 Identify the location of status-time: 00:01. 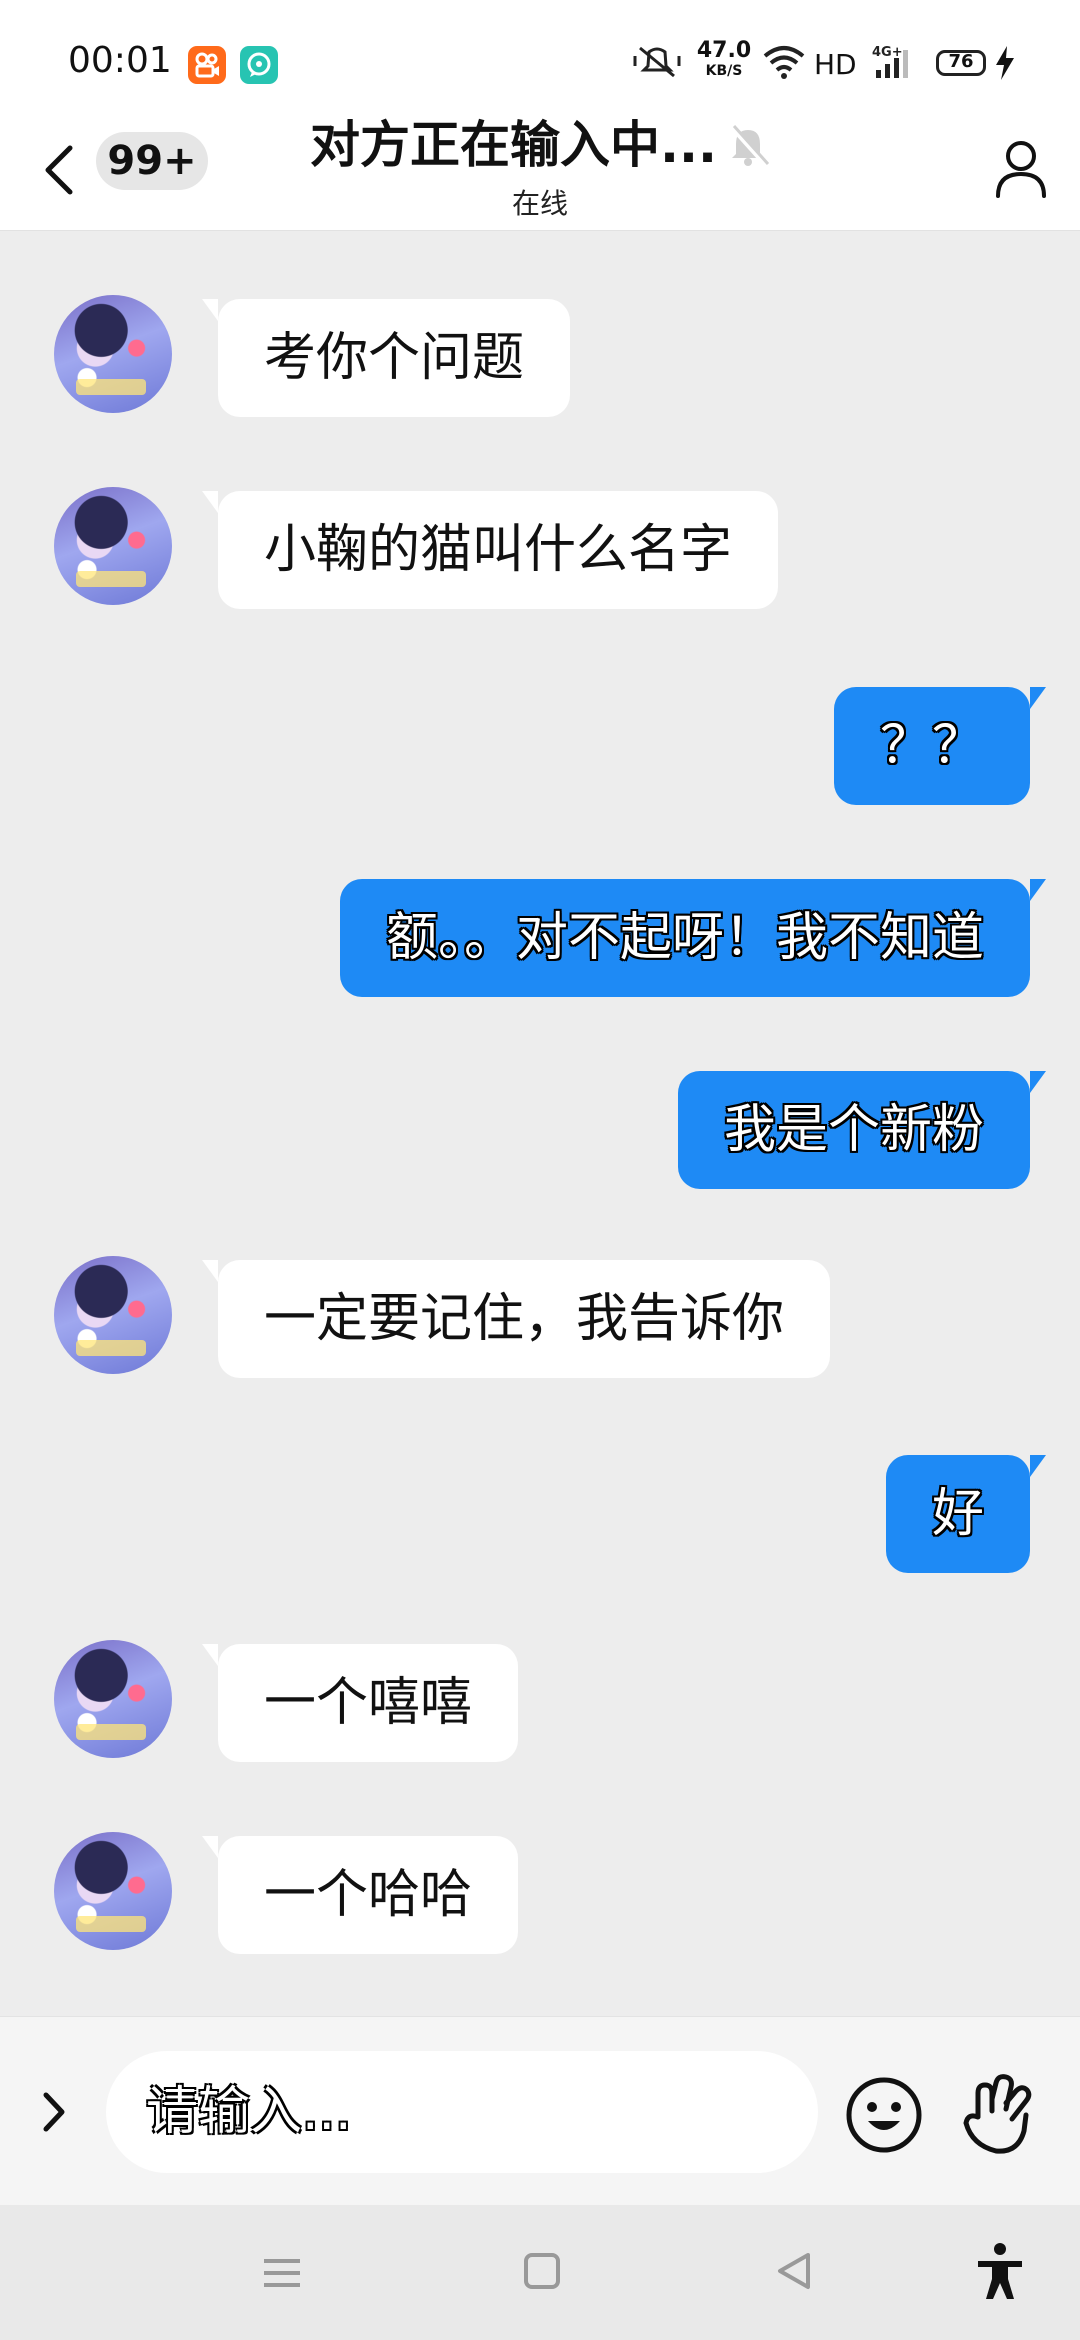
(120, 60).